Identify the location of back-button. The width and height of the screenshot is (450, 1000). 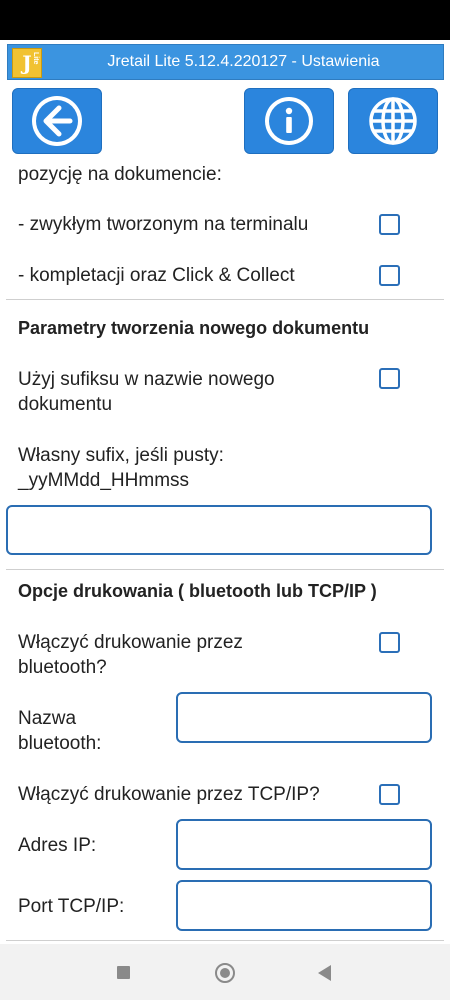
(57, 121).